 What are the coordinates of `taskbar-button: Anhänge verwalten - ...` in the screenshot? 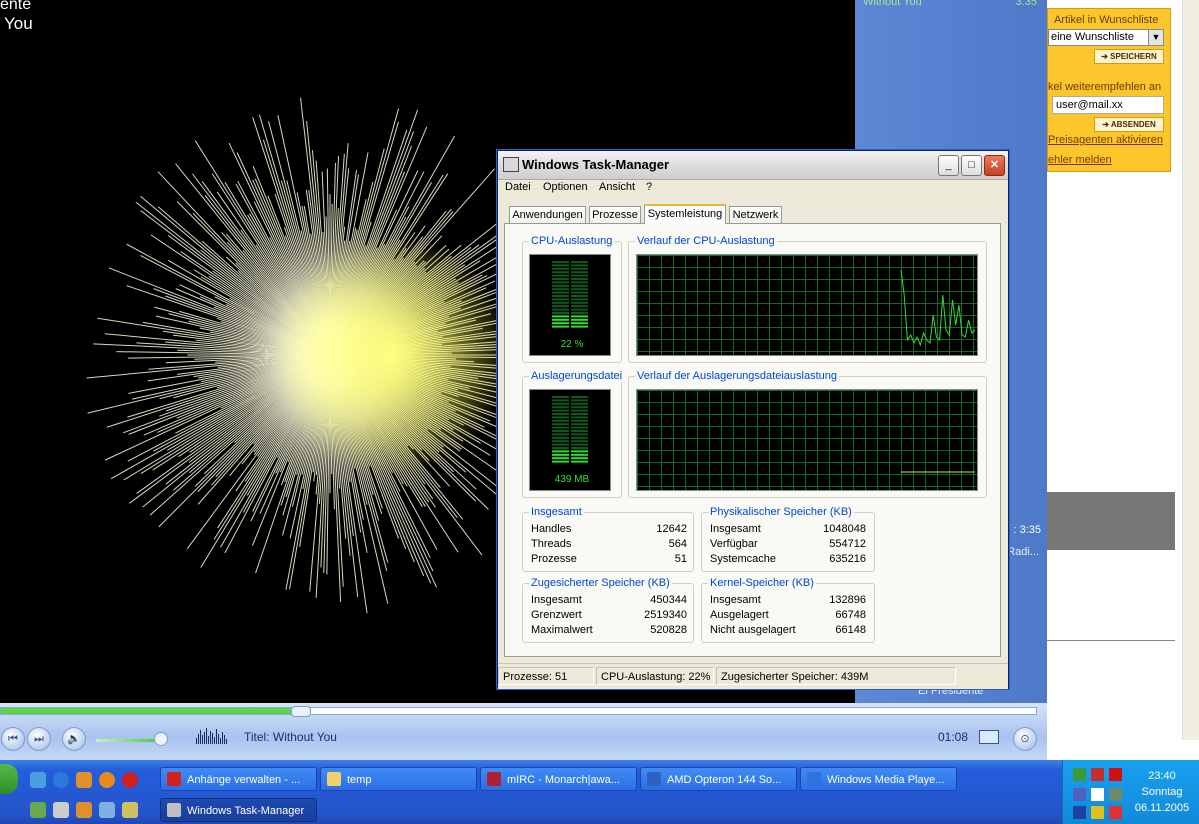 It's located at (238, 779).